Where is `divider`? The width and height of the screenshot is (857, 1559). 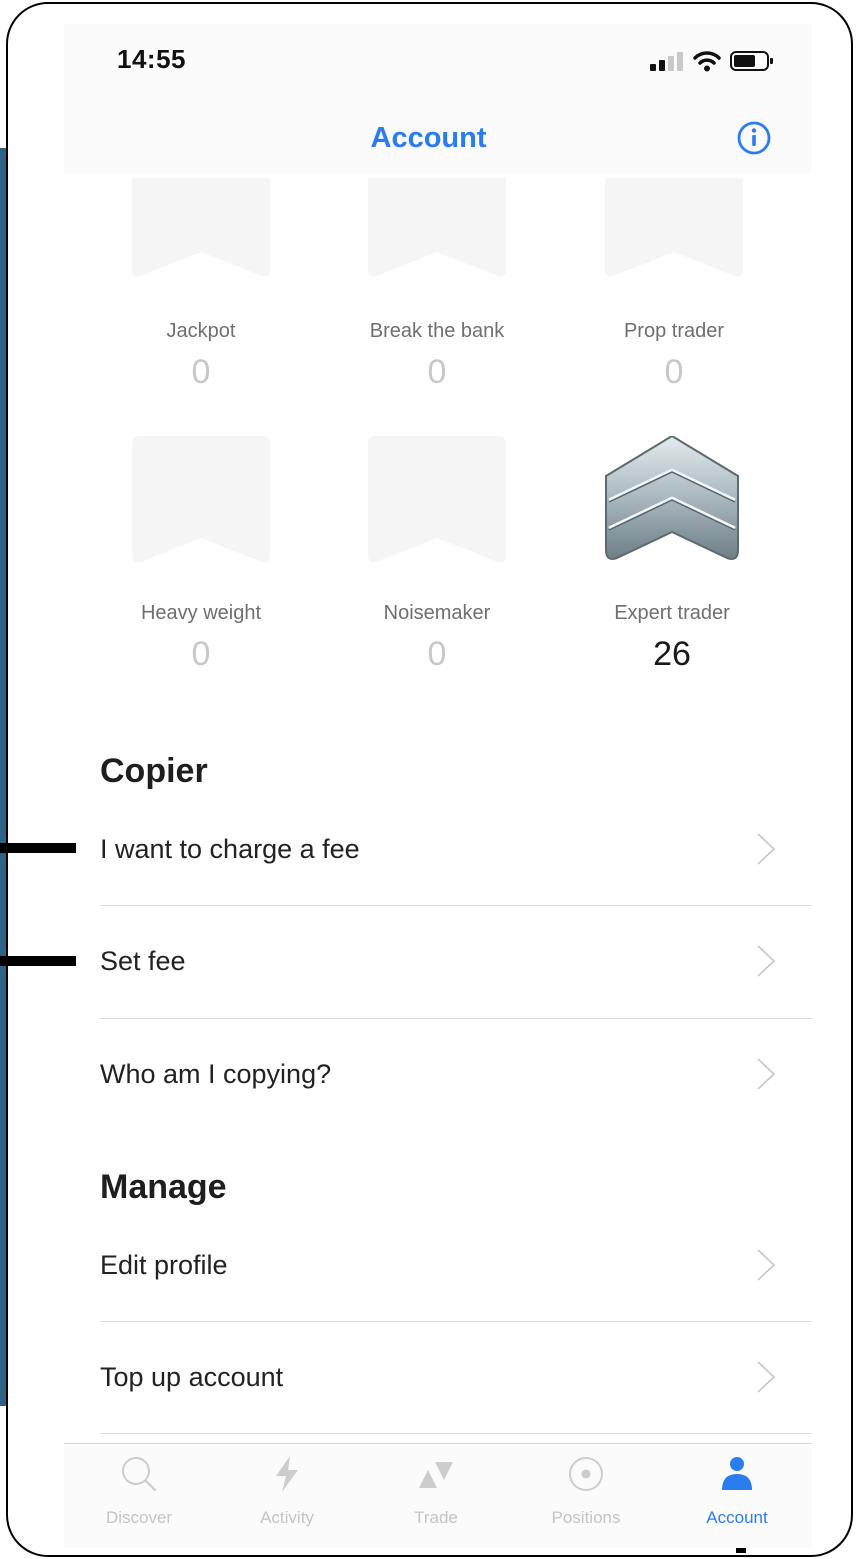
divider is located at coordinates (456, 1433).